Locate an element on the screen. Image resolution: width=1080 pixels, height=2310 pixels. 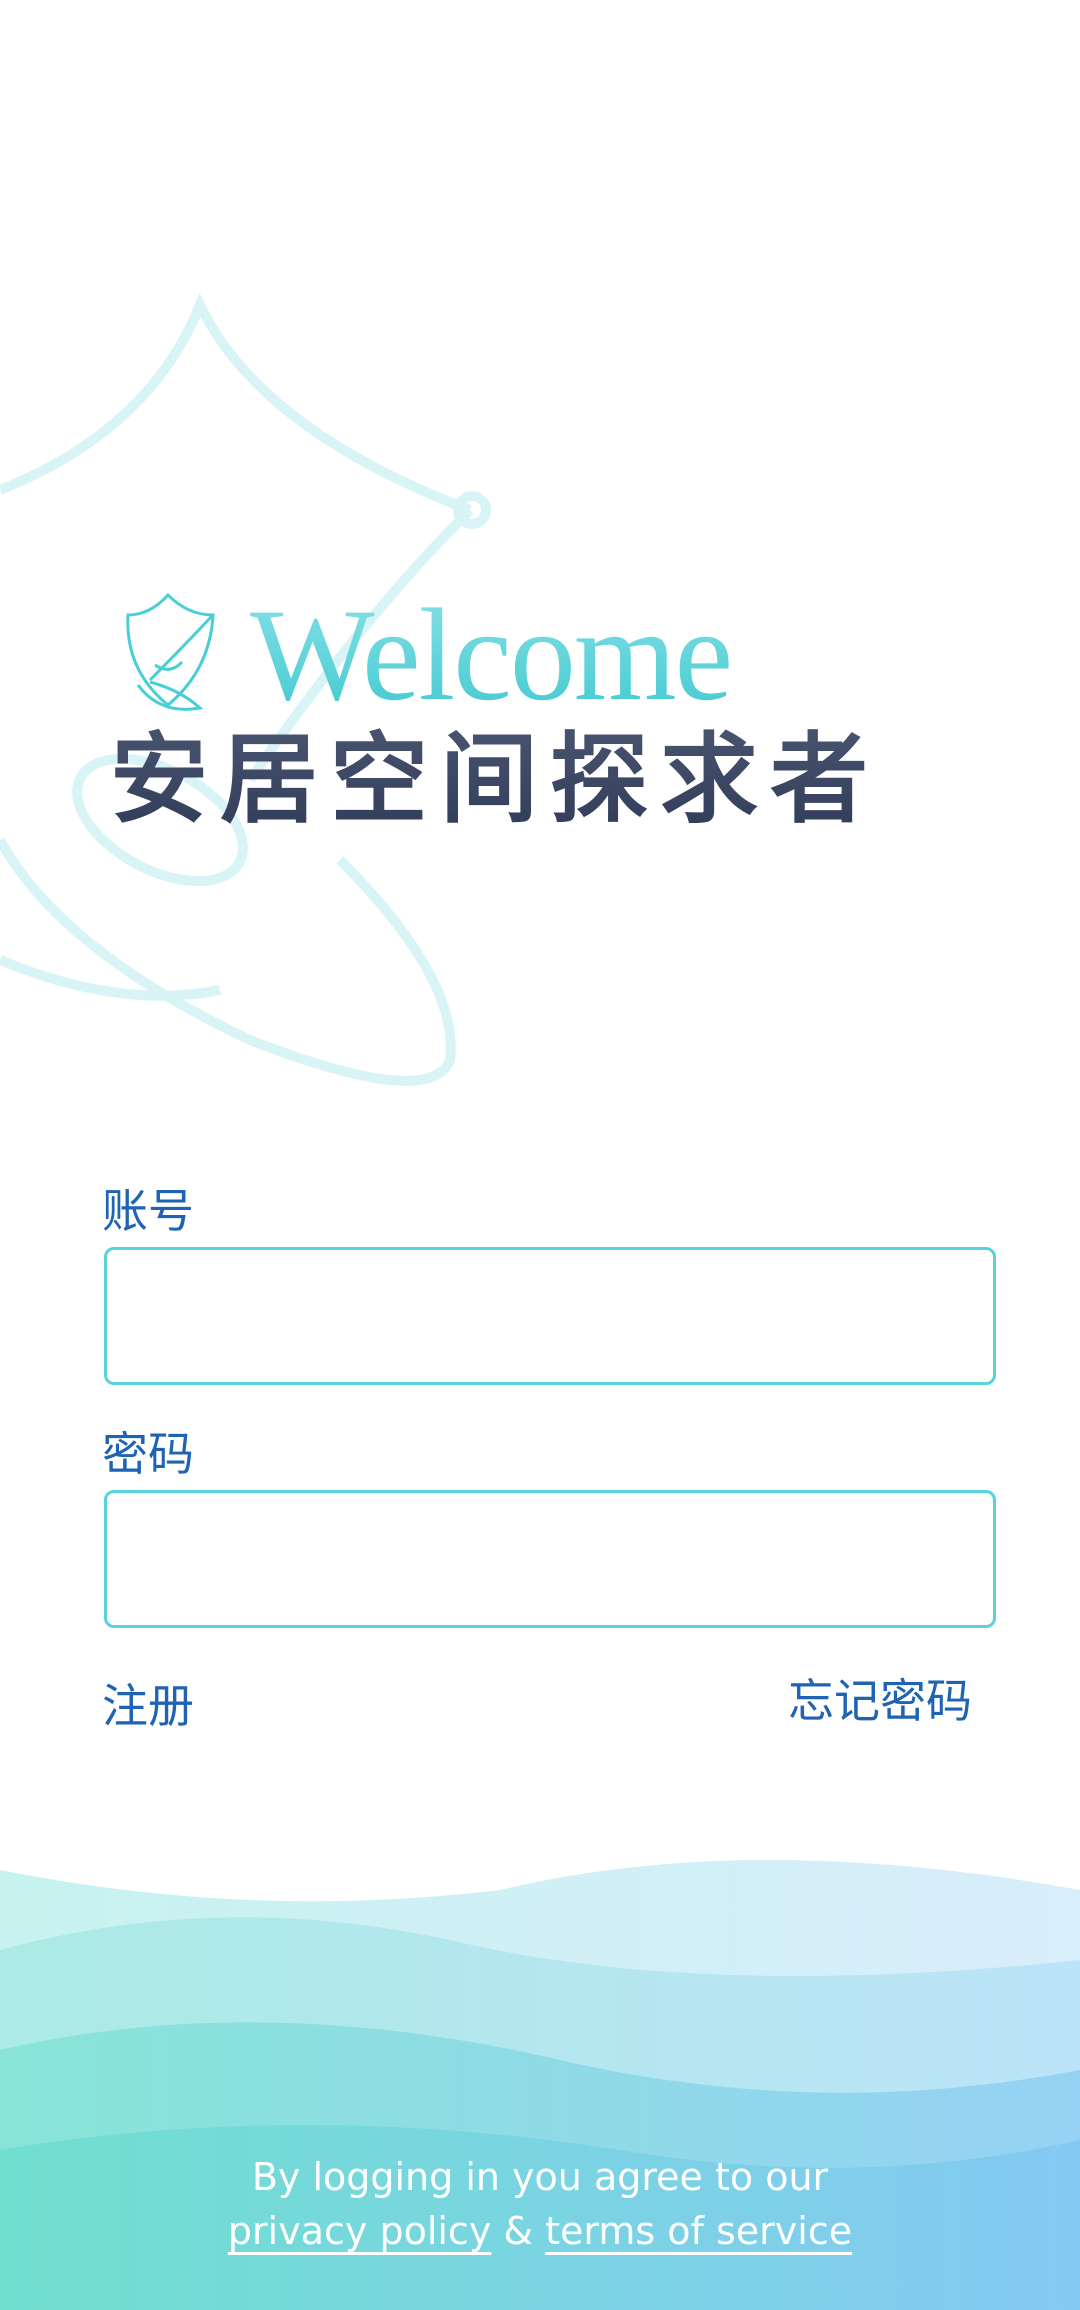
welcome-title: Welcome is located at coordinates (491, 654).